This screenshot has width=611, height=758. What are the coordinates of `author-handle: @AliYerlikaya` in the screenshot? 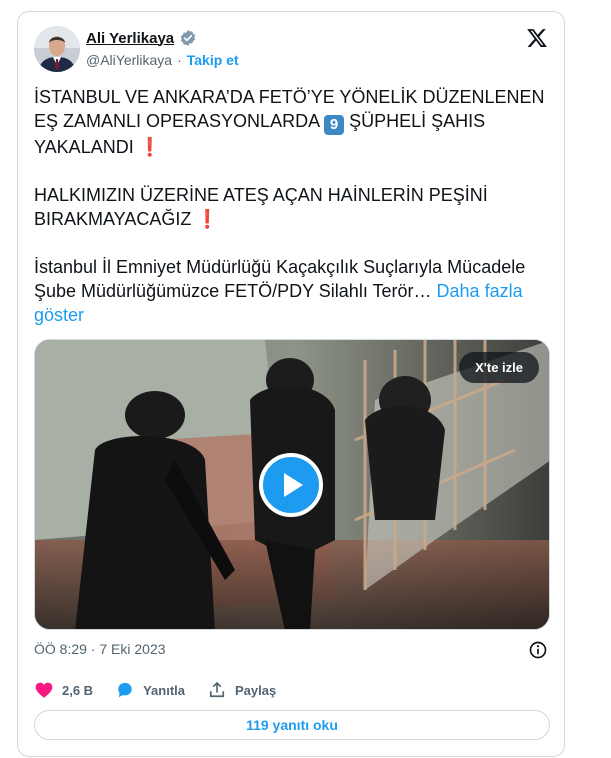 It's located at (129, 60).